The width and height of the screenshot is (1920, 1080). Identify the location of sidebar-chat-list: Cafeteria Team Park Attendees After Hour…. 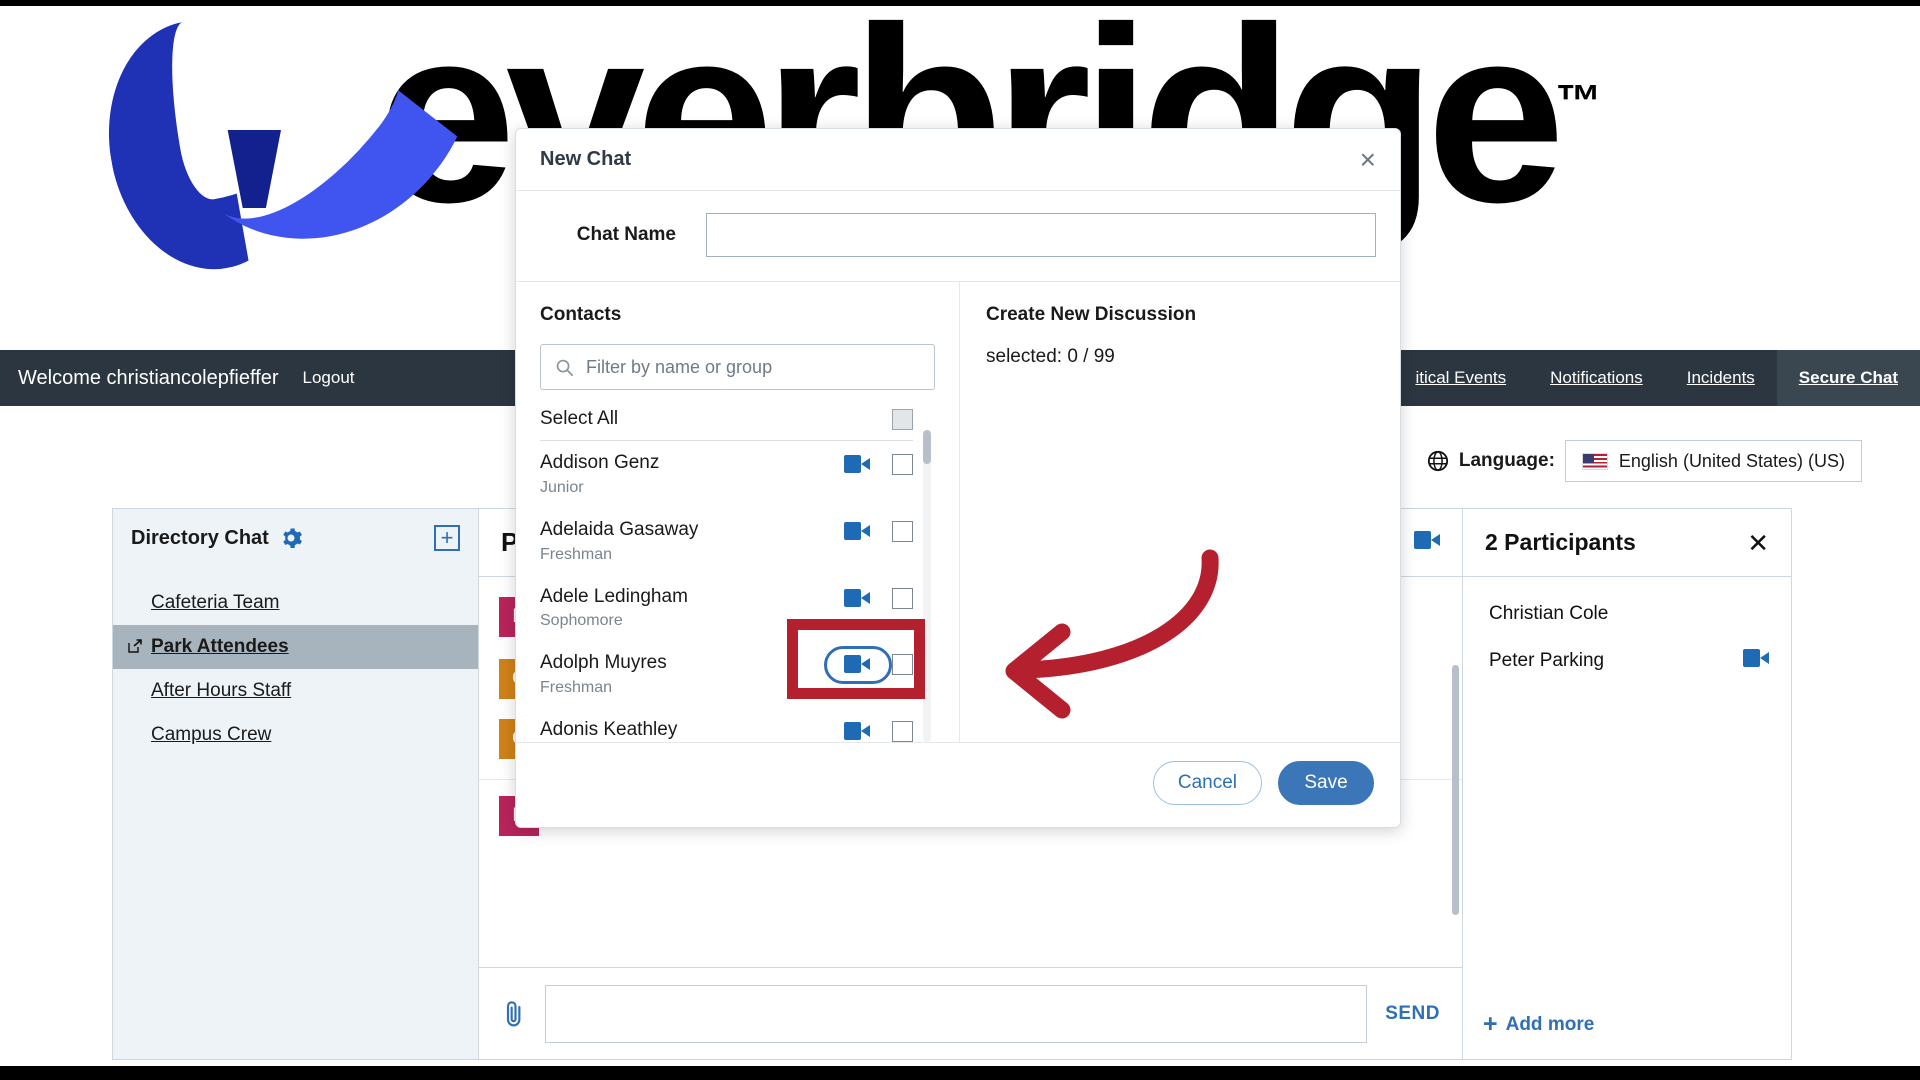
(295, 669).